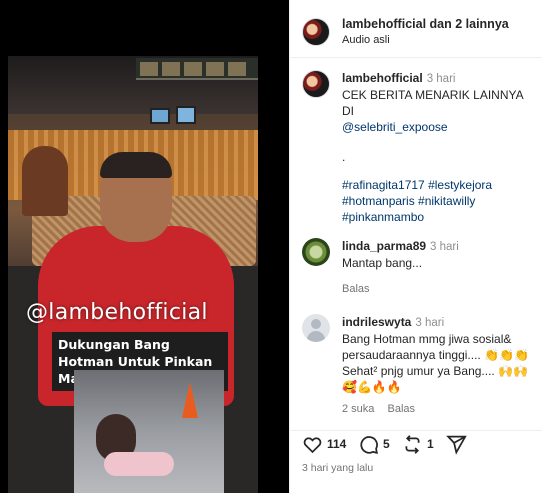 Image resolution: width=542 pixels, height=493 pixels. What do you see at coordinates (382, 78) in the screenshot?
I see `caption-username: lambehofficial` at bounding box center [382, 78].